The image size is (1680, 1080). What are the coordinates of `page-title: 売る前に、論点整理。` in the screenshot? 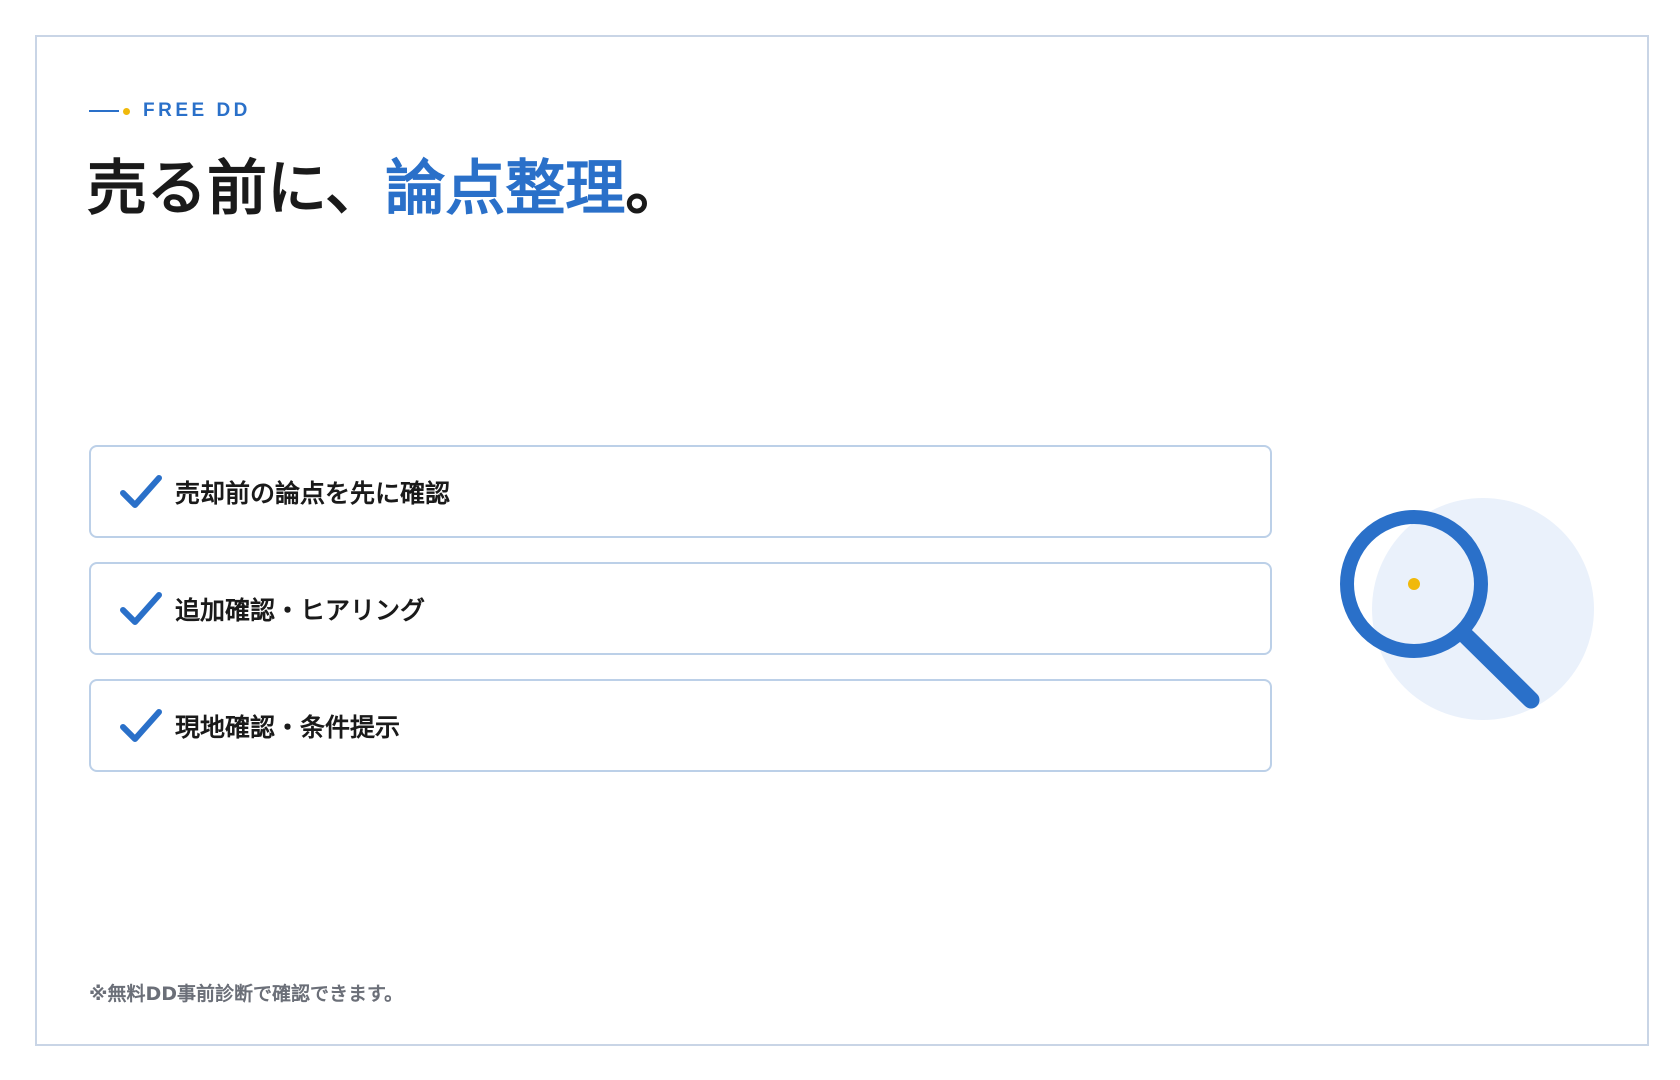 It's located at (386, 189).